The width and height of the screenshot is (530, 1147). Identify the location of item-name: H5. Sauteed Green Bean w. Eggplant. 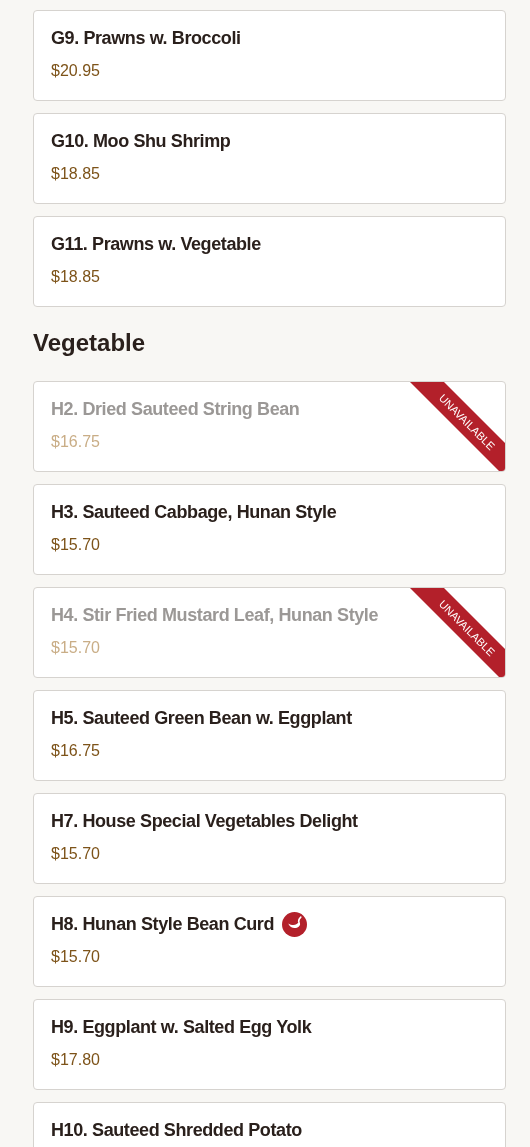
(201, 718).